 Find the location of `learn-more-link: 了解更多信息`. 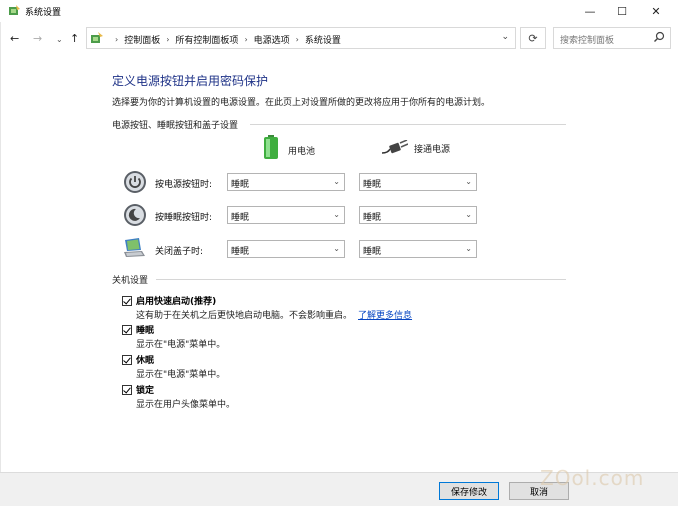

learn-more-link: 了解更多信息 is located at coordinates (385, 316).